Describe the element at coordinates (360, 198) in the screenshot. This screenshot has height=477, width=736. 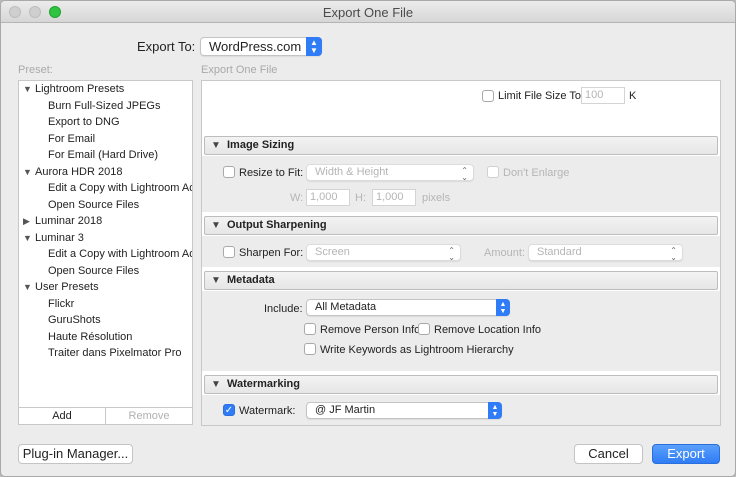
I see `height-label: H:` at that location.